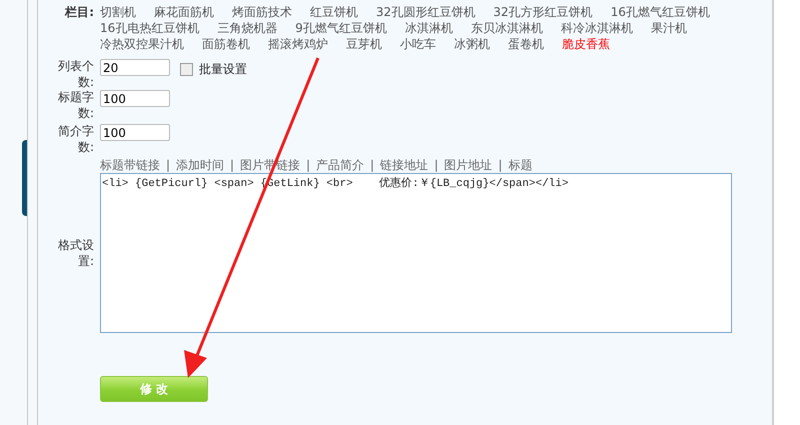 This screenshot has height=425, width=800. What do you see at coordinates (404, 165) in the screenshot?
I see `tag-link: 链接地址` at bounding box center [404, 165].